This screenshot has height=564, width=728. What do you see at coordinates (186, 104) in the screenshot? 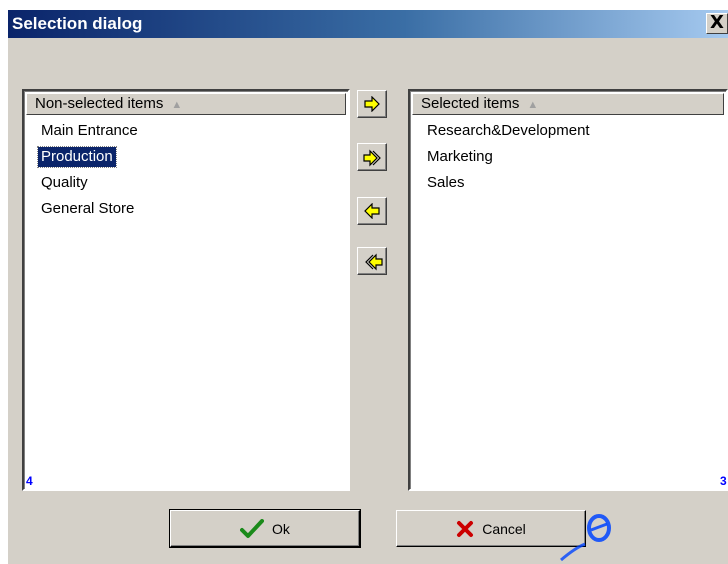
I see `non-selected-items-header: Non-selected items ▲` at bounding box center [186, 104].